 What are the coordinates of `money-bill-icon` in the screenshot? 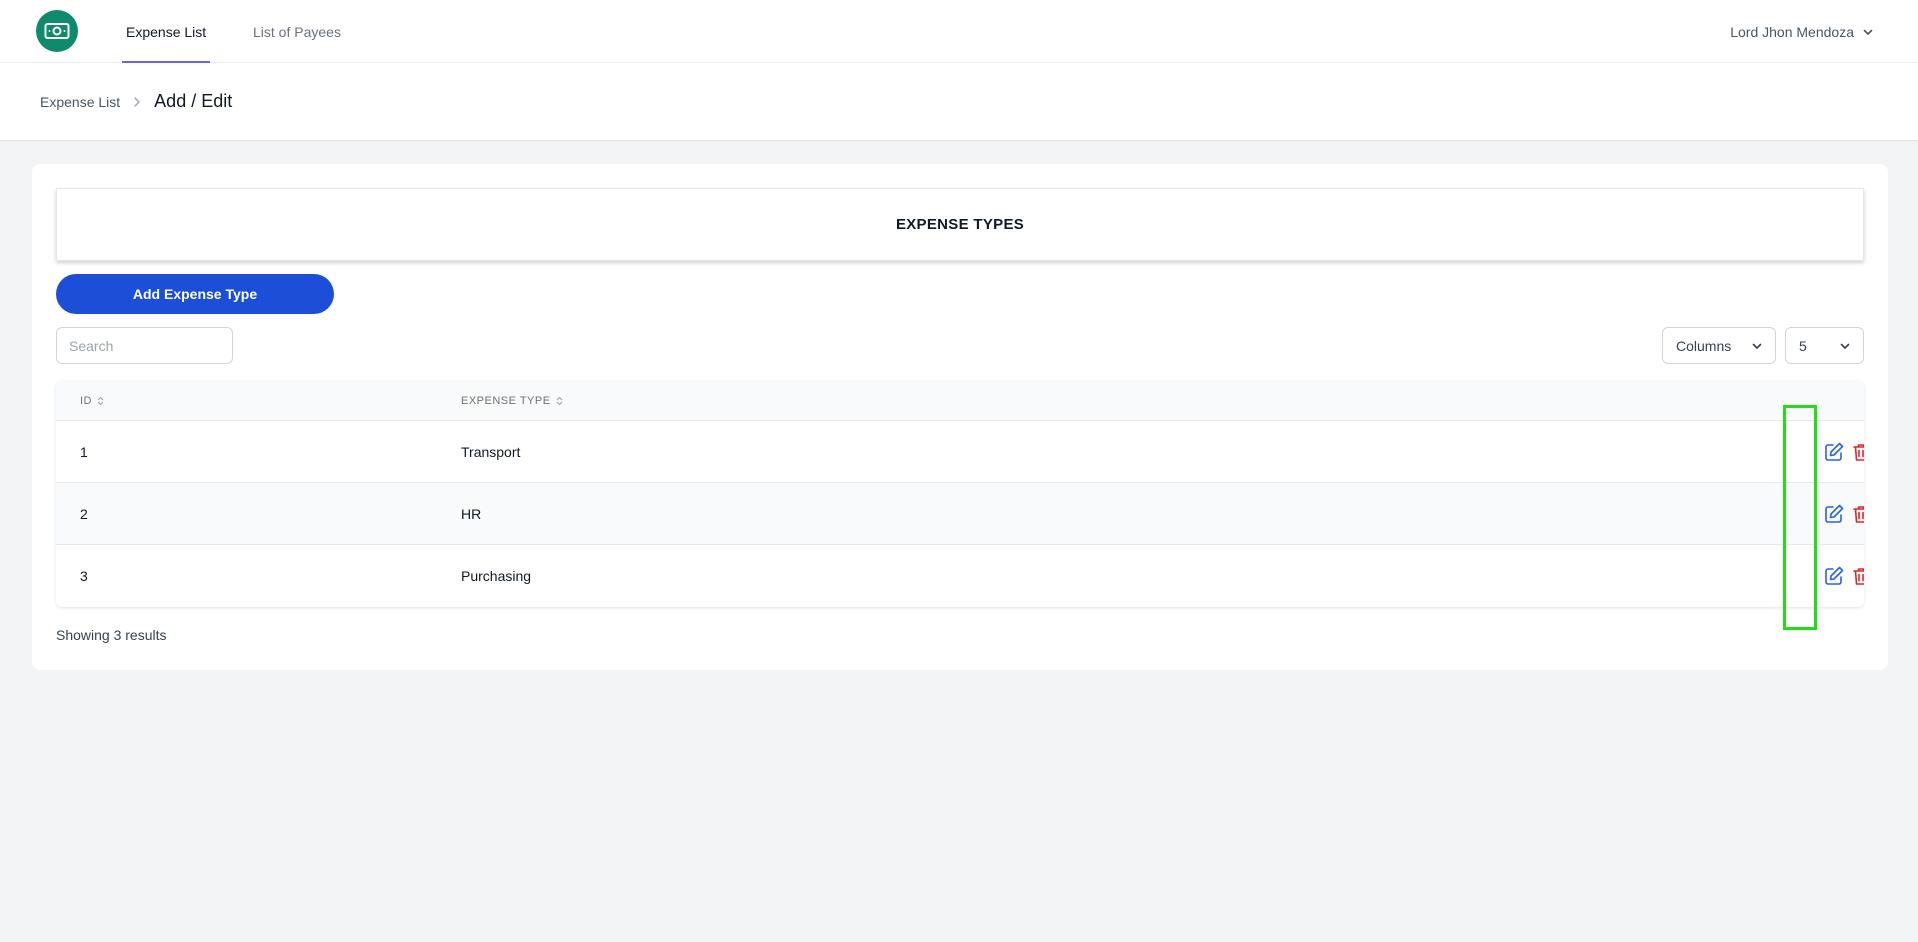 It's located at (57, 31).